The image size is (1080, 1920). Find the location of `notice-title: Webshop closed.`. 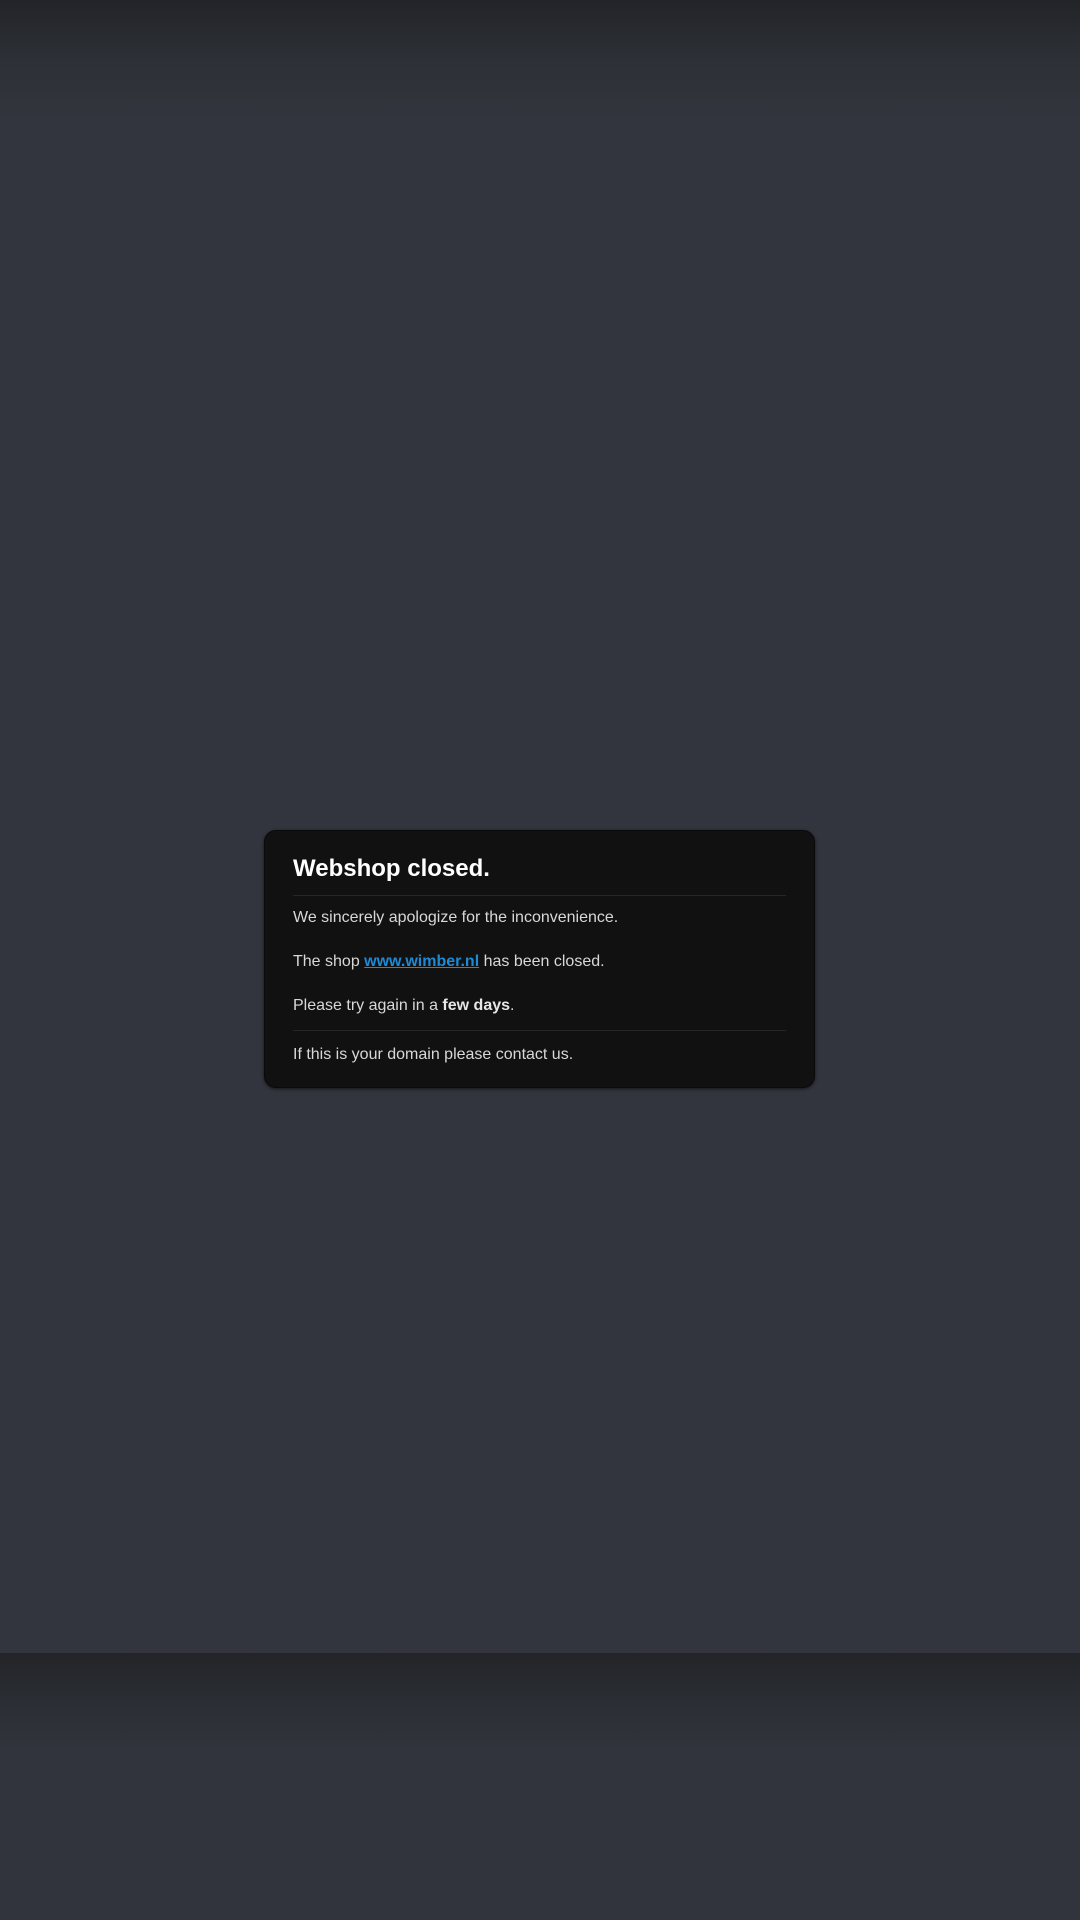

notice-title: Webshop closed. is located at coordinates (391, 868).